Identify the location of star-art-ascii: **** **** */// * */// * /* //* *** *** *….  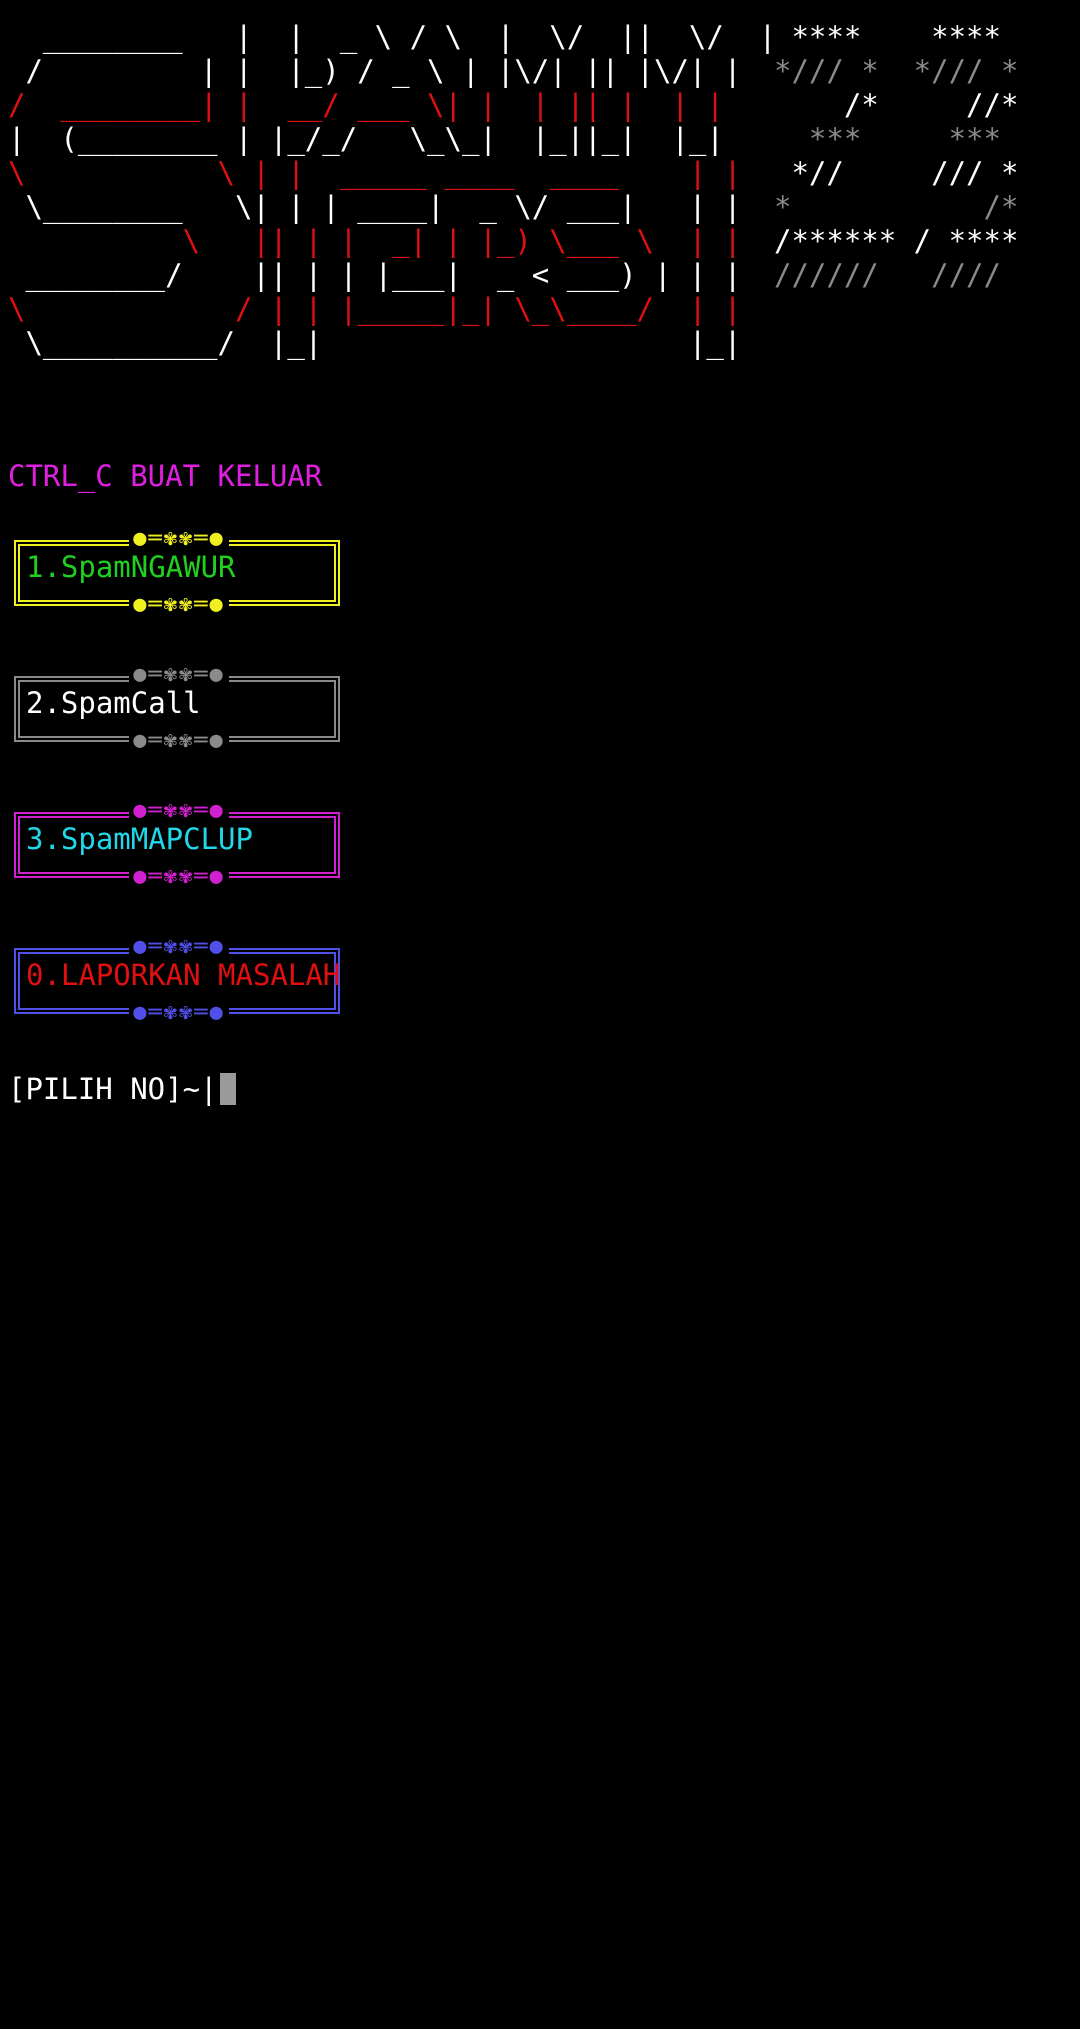
(896, 156).